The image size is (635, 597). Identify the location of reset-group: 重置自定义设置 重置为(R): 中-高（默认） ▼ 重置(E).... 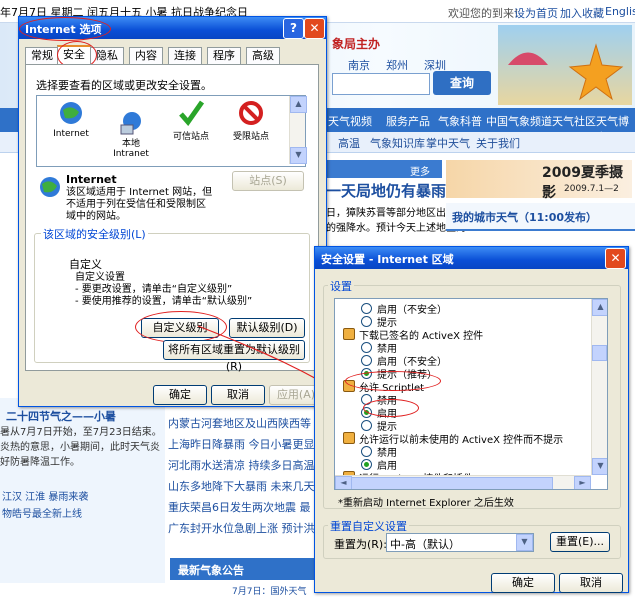
(472, 538).